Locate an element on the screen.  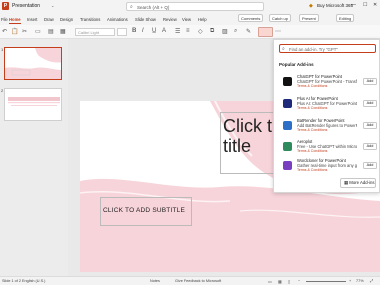
tab-insert: Insert is located at coordinates (32, 19).